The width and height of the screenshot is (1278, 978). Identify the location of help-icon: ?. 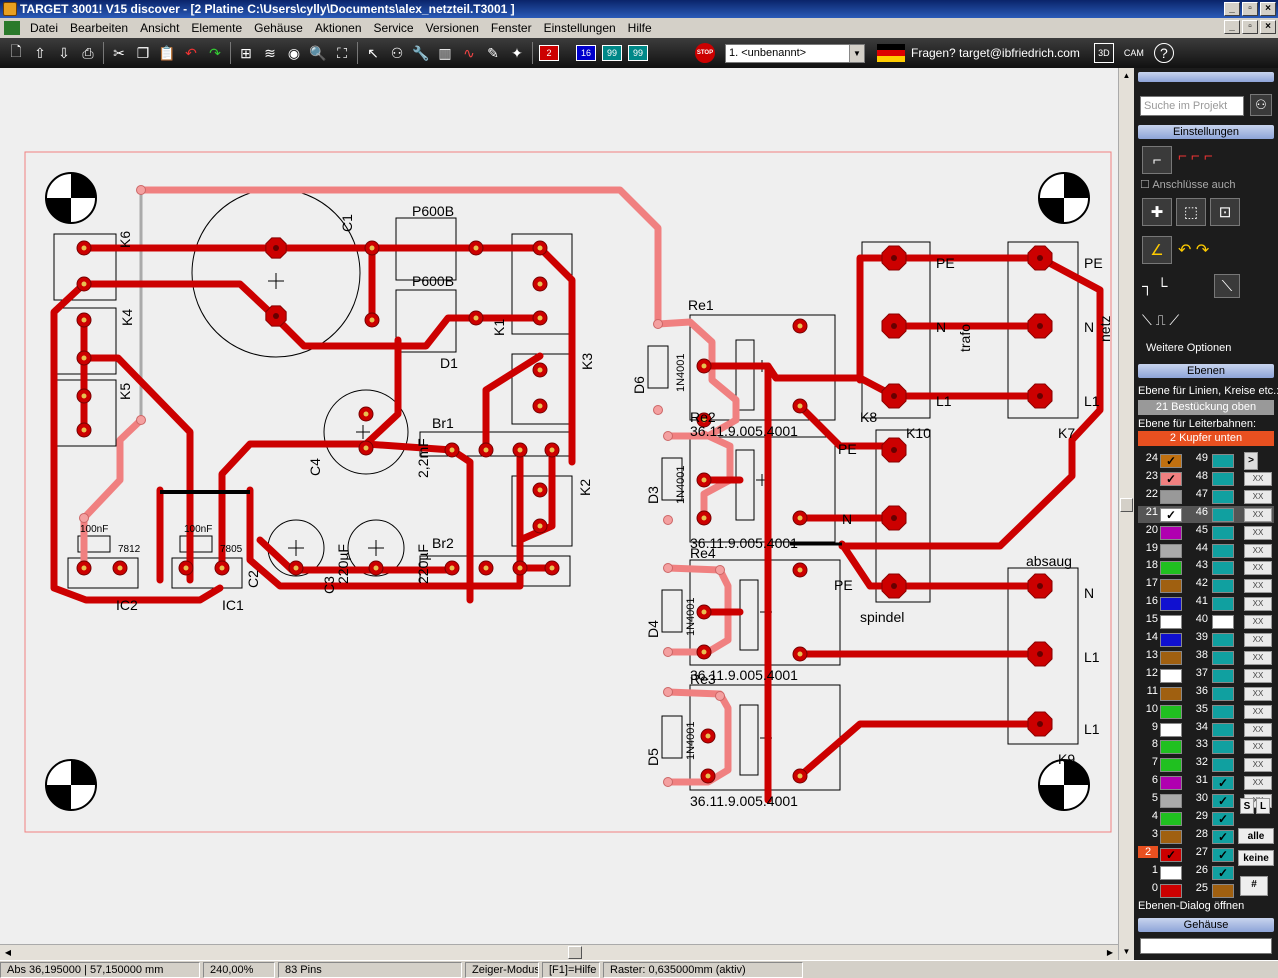
(1163, 53).